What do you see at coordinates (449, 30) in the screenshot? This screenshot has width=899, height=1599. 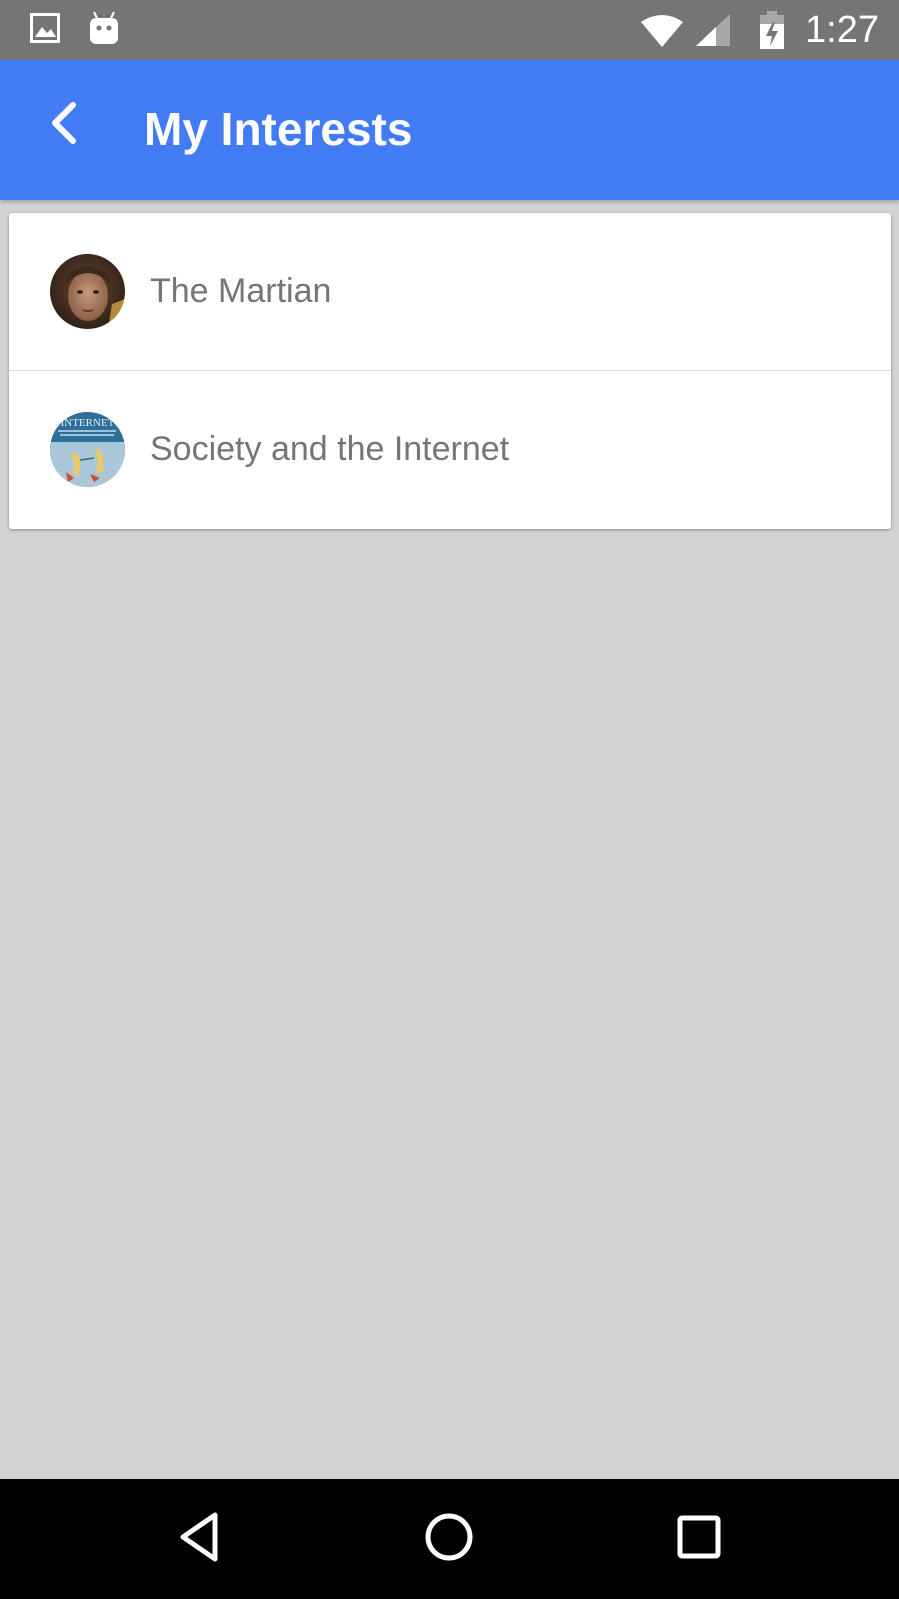 I see `status-bar: 1:27` at bounding box center [449, 30].